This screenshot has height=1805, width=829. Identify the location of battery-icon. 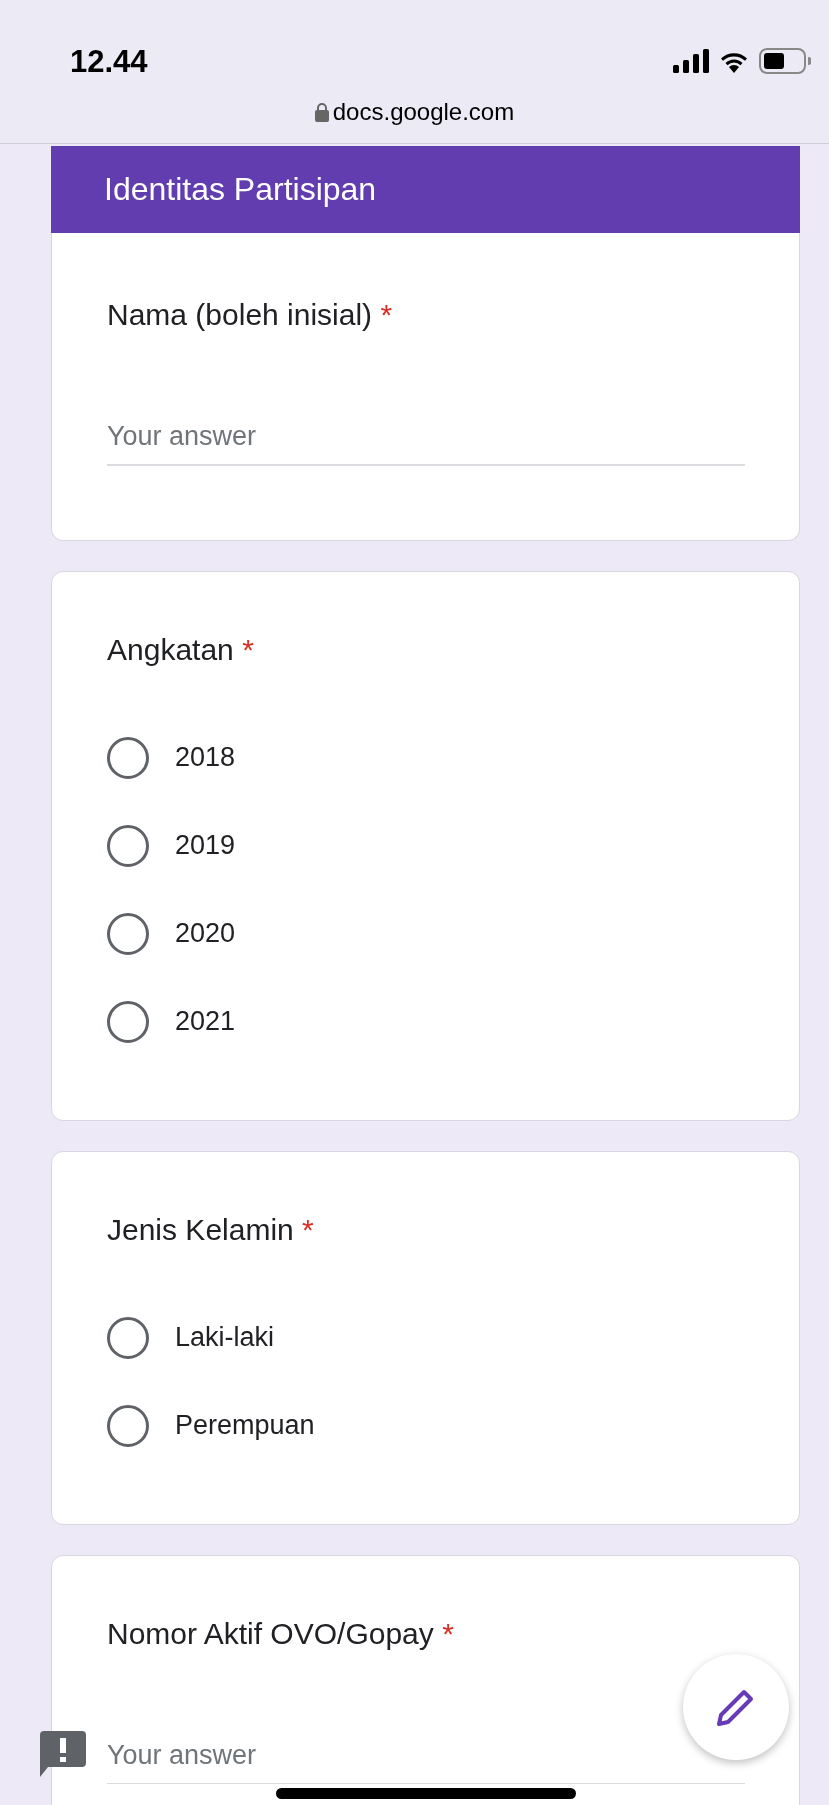
(785, 61).